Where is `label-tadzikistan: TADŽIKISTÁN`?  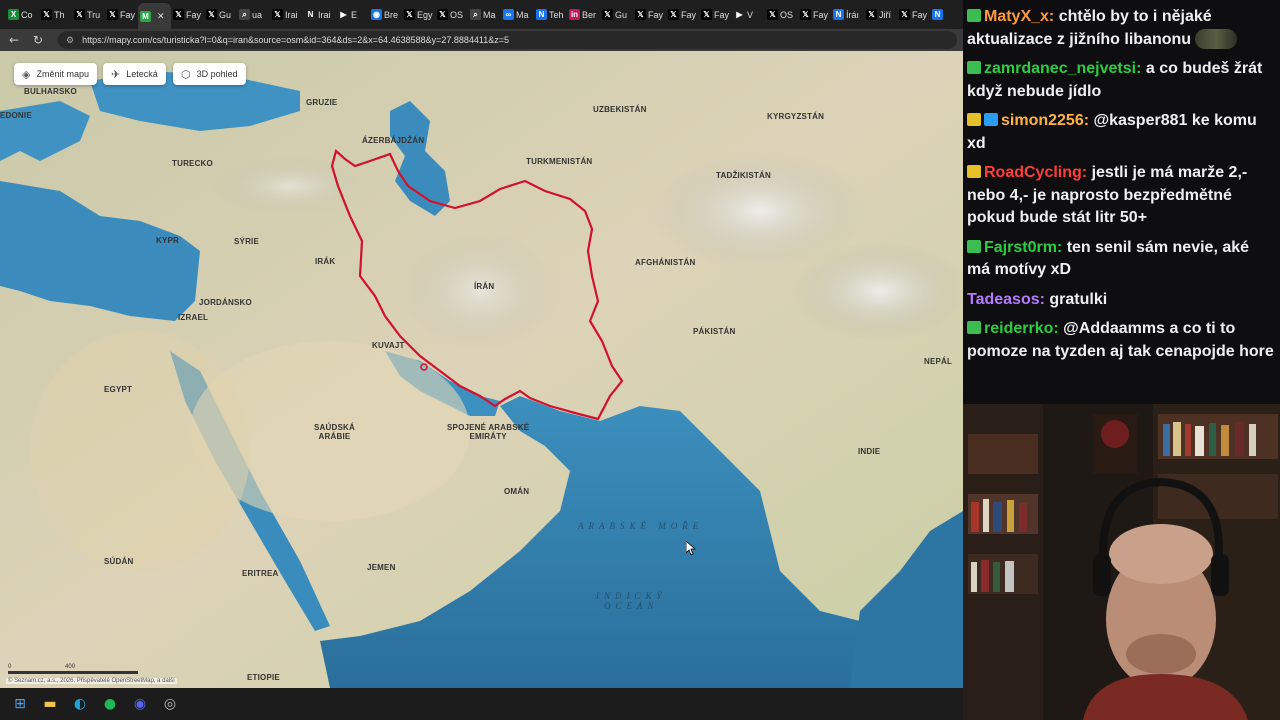
label-tadzikistan: TADŽIKISTÁN is located at coordinates (743, 175).